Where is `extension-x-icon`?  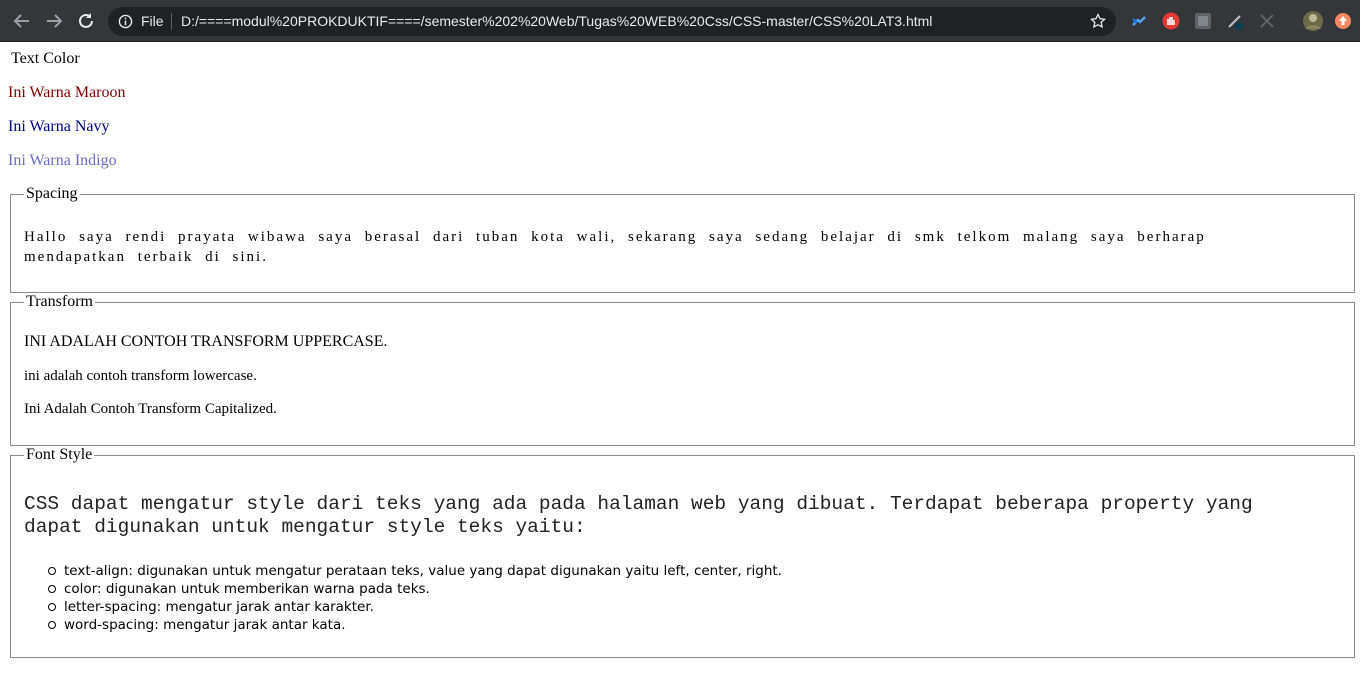 extension-x-icon is located at coordinates (1267, 21).